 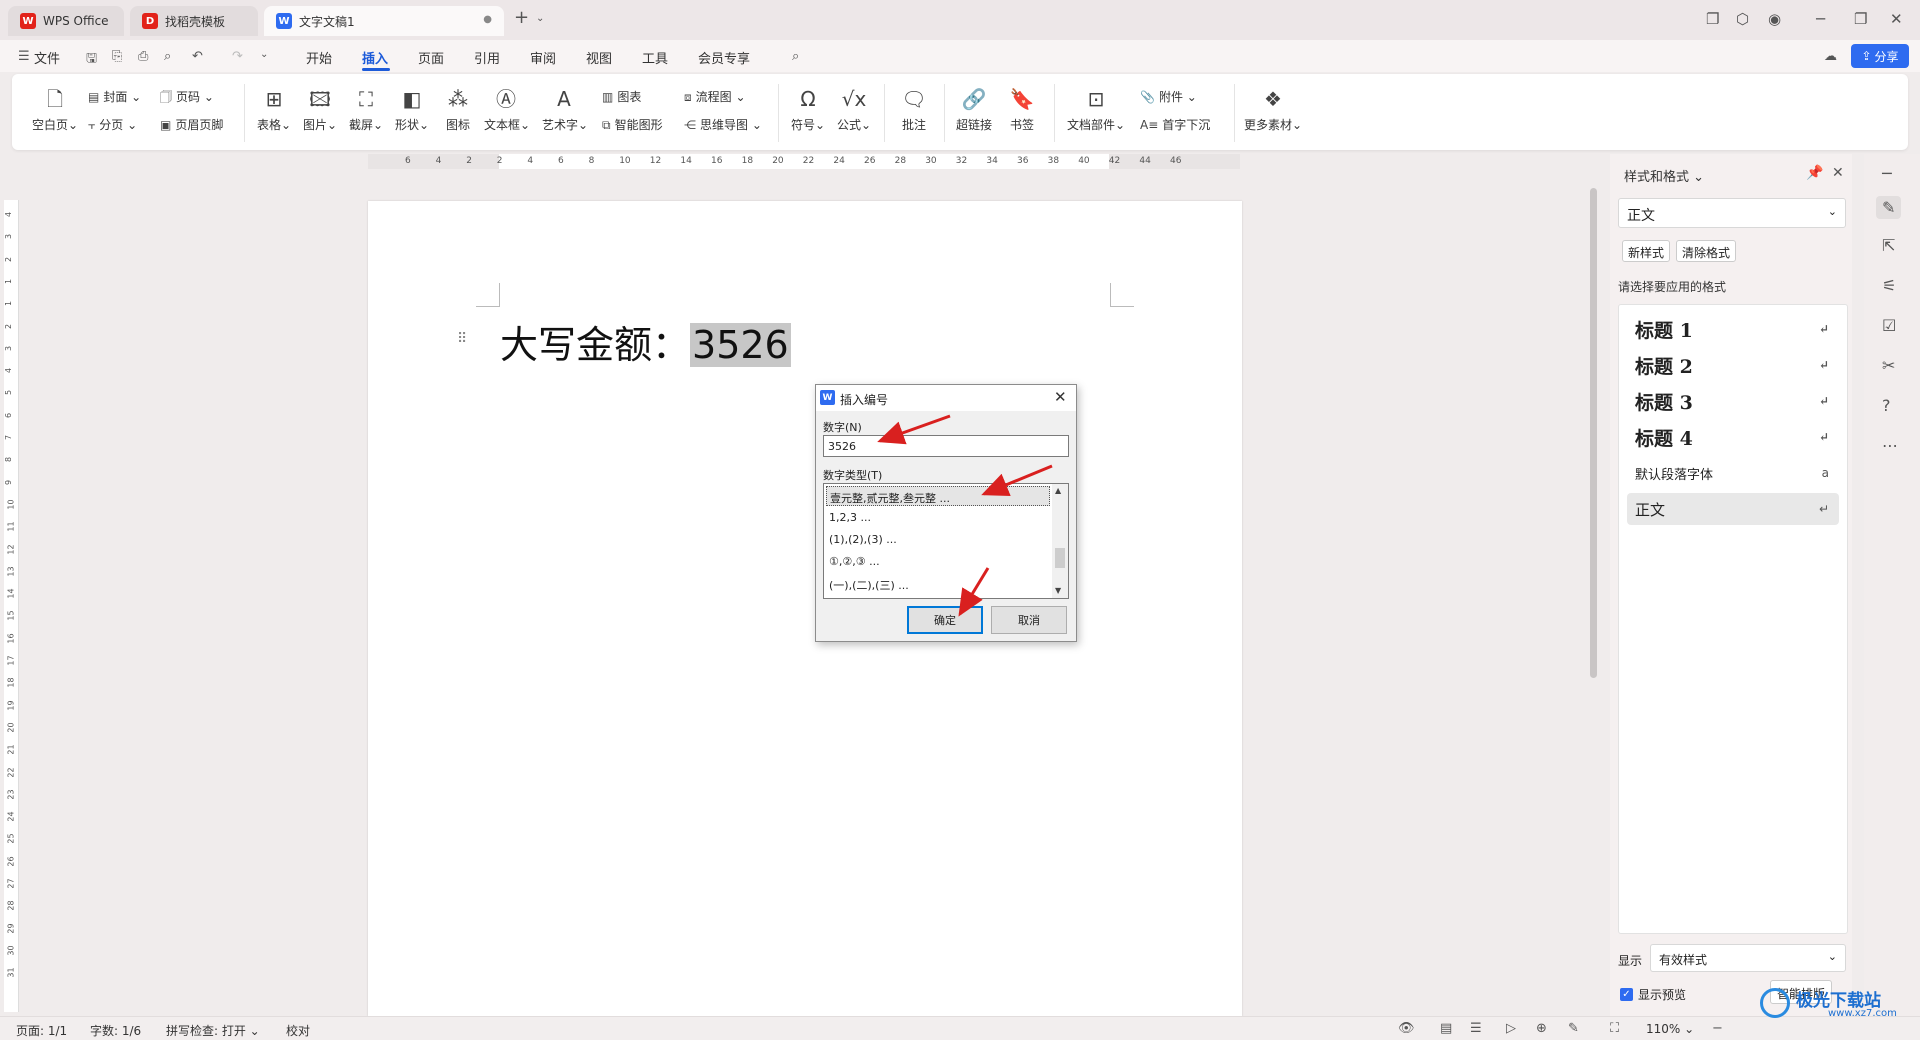 I want to click on select-cursor-icon: ⇱, so click(x=1888, y=245).